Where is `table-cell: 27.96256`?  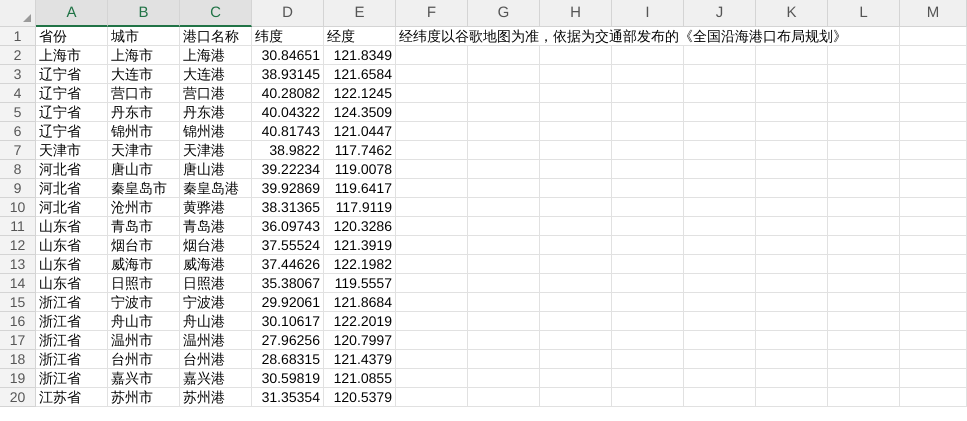 table-cell: 27.96256 is located at coordinates (288, 340).